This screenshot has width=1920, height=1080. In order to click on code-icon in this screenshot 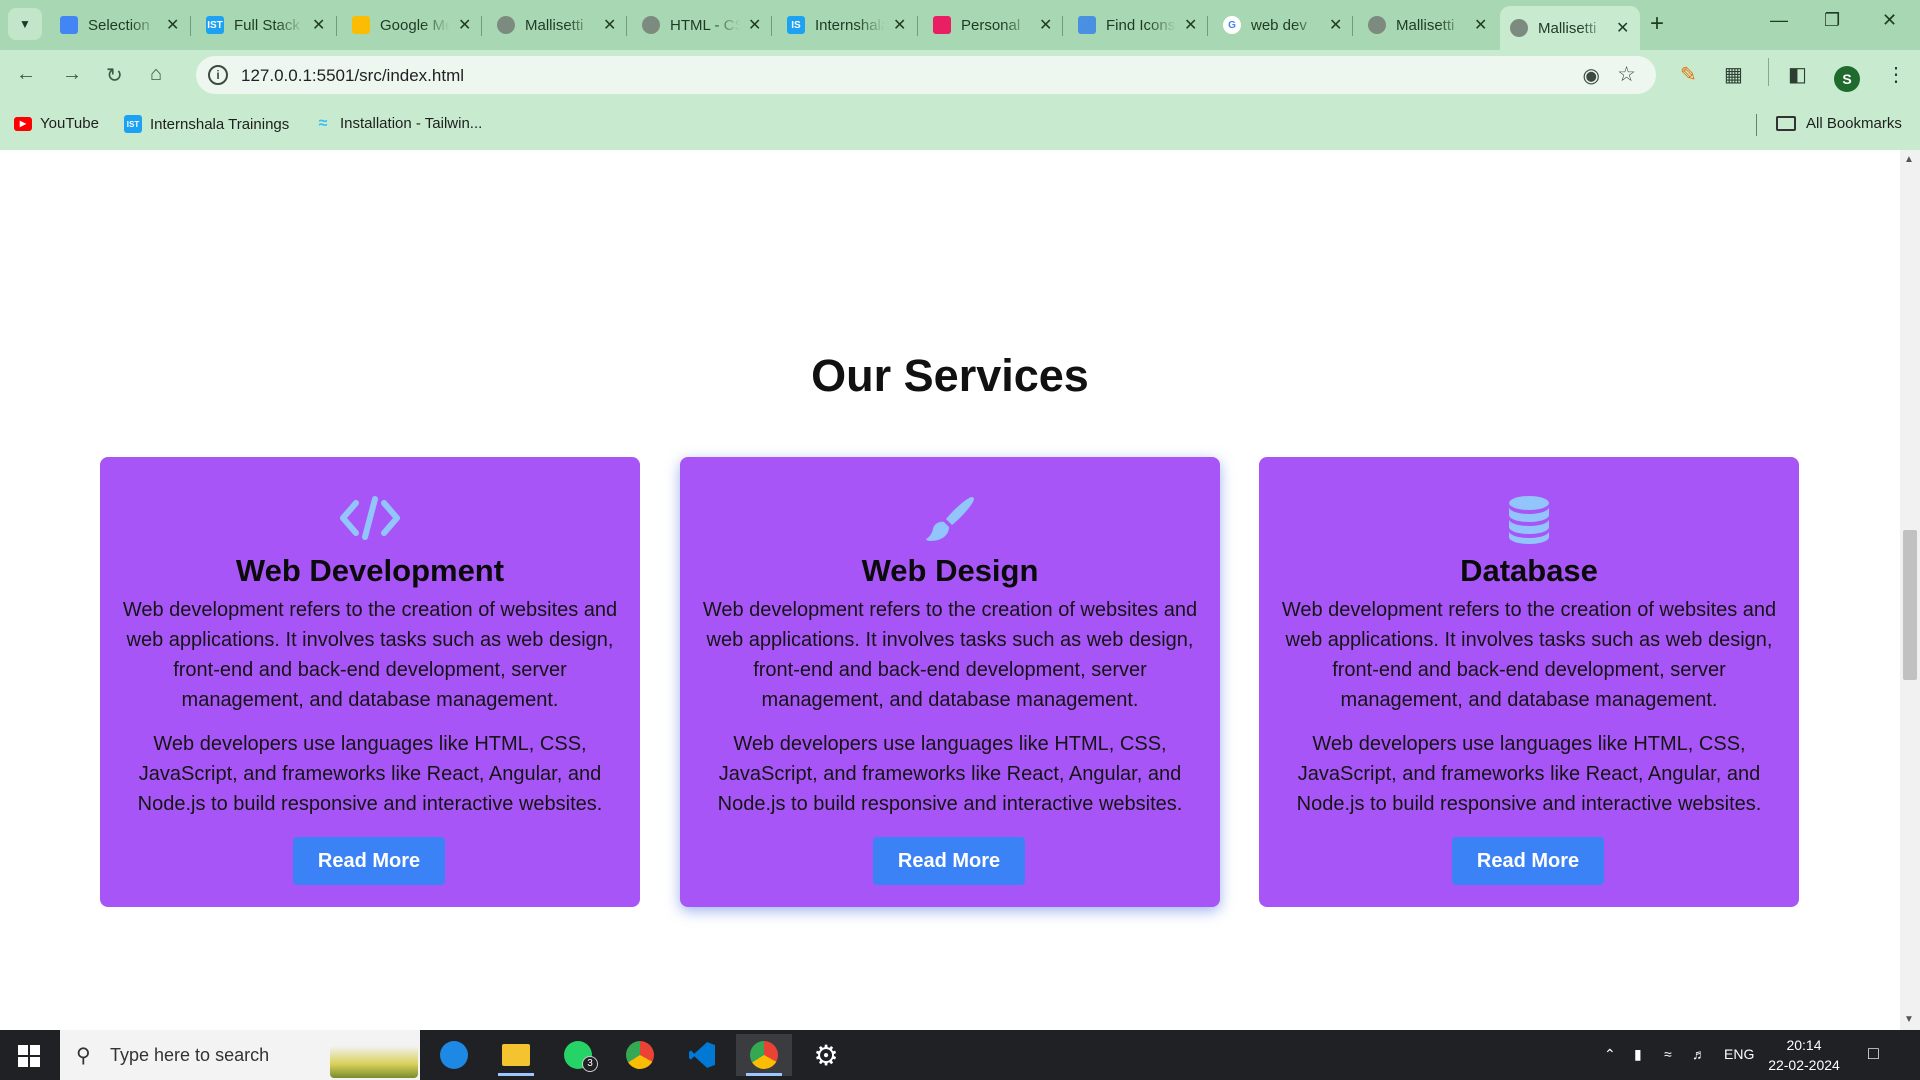, I will do `click(370, 520)`.